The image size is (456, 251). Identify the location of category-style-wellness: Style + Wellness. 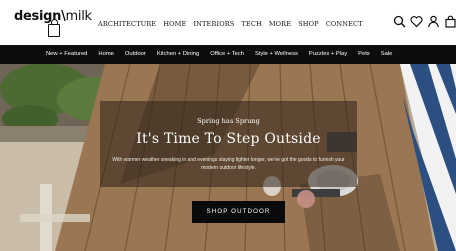
(276, 54).